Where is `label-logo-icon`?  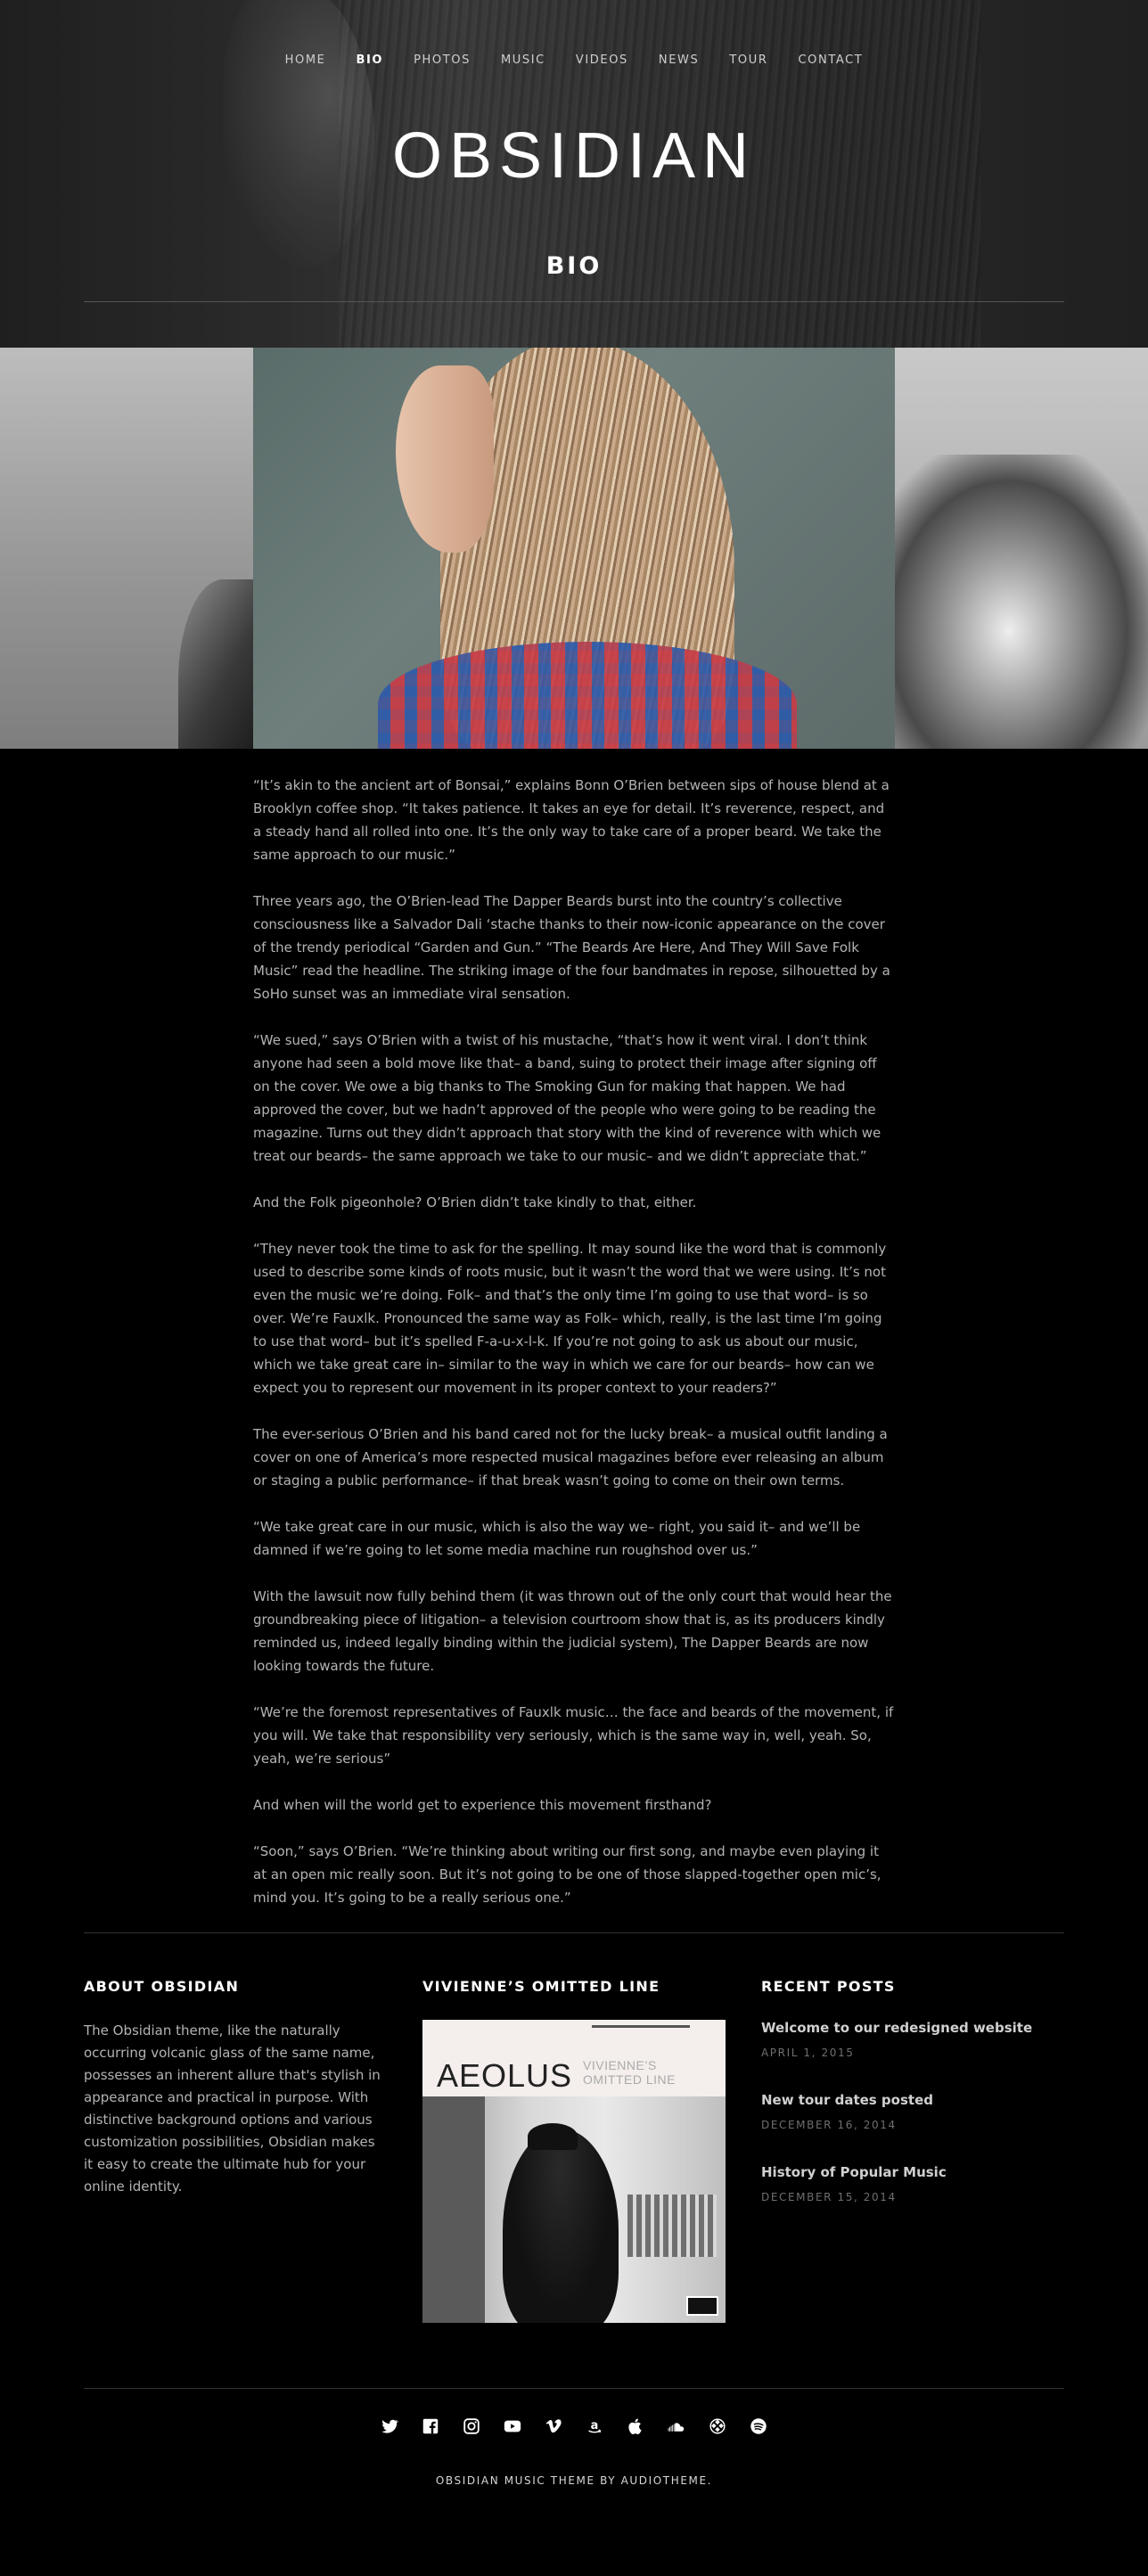
label-logo-icon is located at coordinates (702, 2306).